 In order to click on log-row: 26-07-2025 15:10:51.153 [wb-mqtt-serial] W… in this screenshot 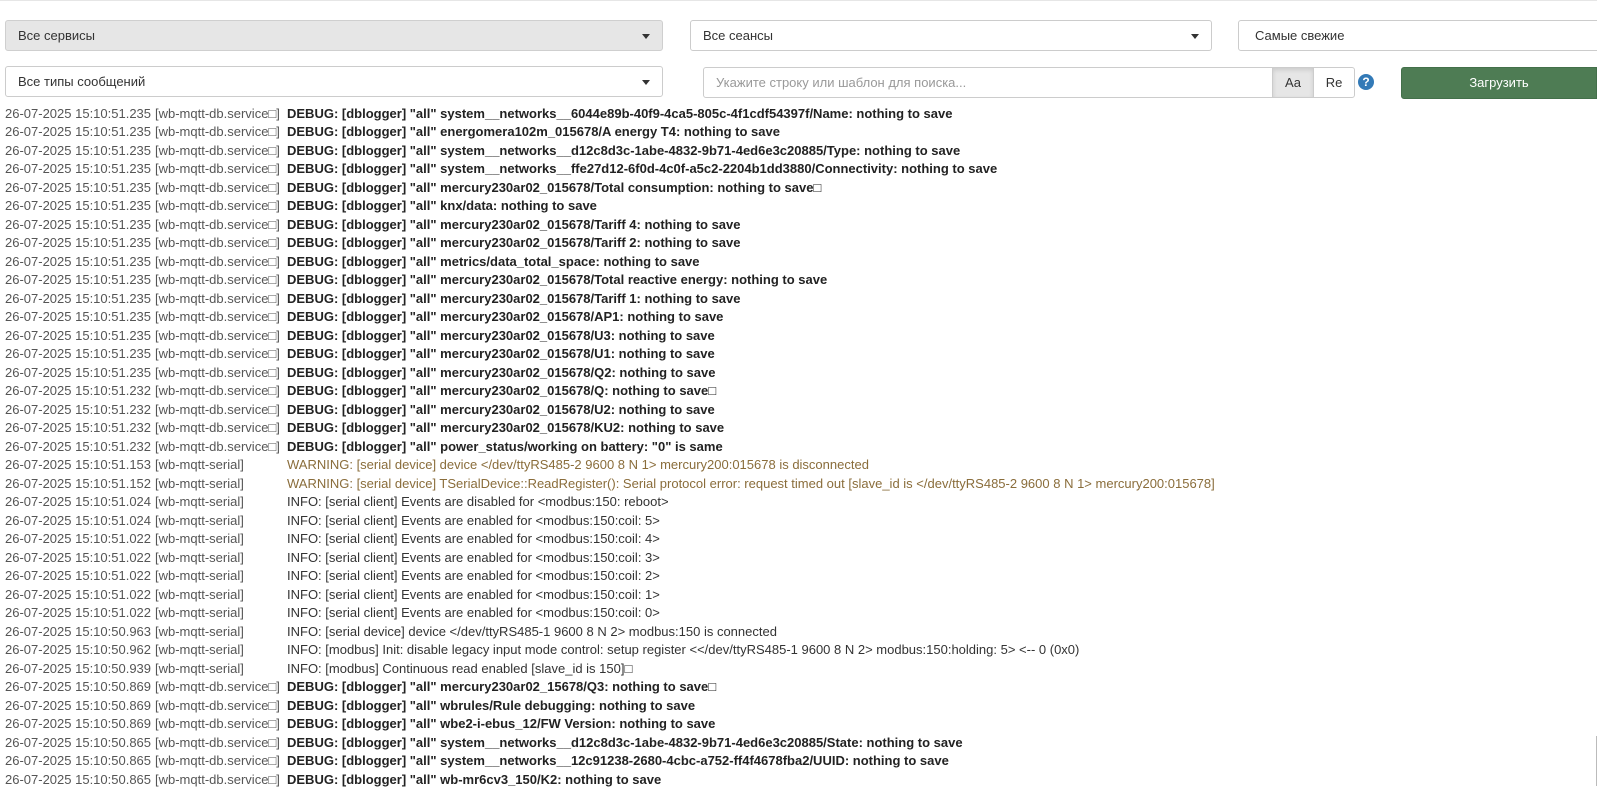, I will do `click(798, 465)`.